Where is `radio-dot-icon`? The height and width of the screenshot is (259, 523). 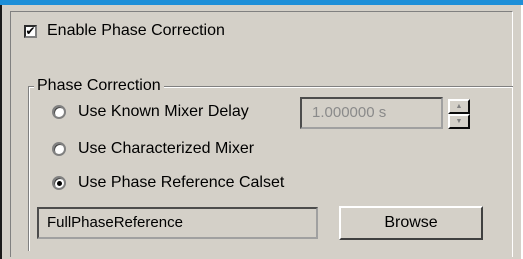 radio-dot-icon is located at coordinates (59, 183).